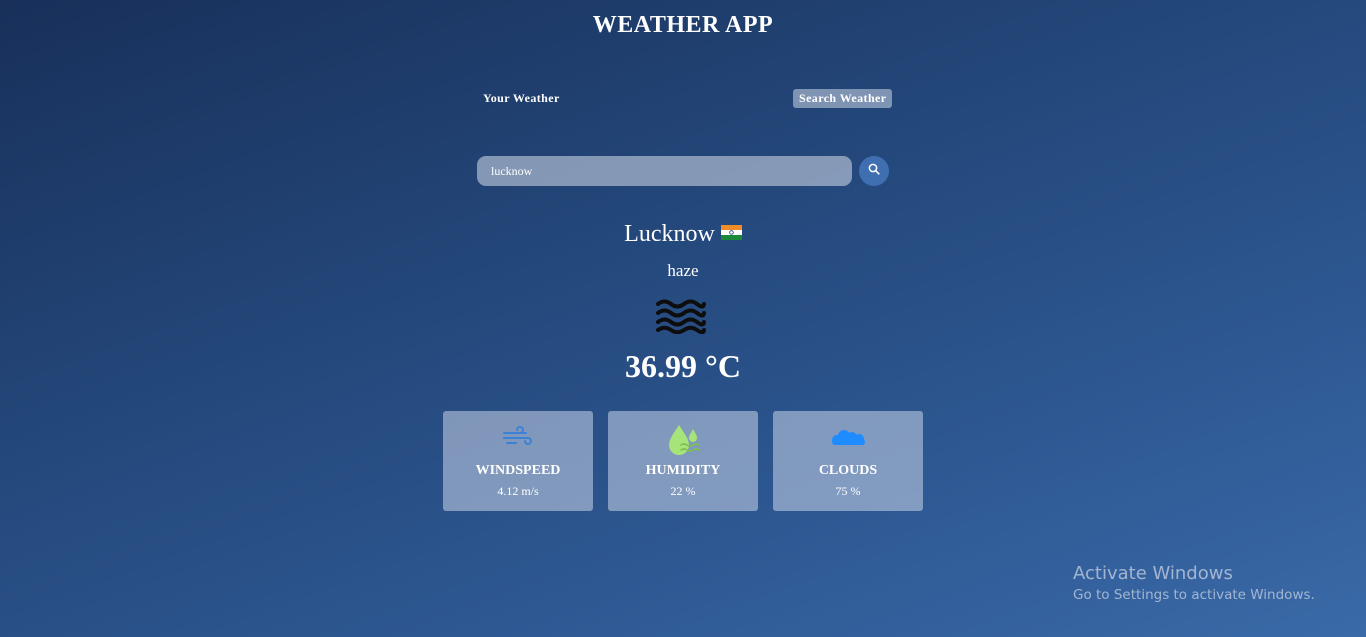 Image resolution: width=1366 pixels, height=637 pixels. Describe the element at coordinates (848, 491) in the screenshot. I see `clouds-value: 75 %` at that location.